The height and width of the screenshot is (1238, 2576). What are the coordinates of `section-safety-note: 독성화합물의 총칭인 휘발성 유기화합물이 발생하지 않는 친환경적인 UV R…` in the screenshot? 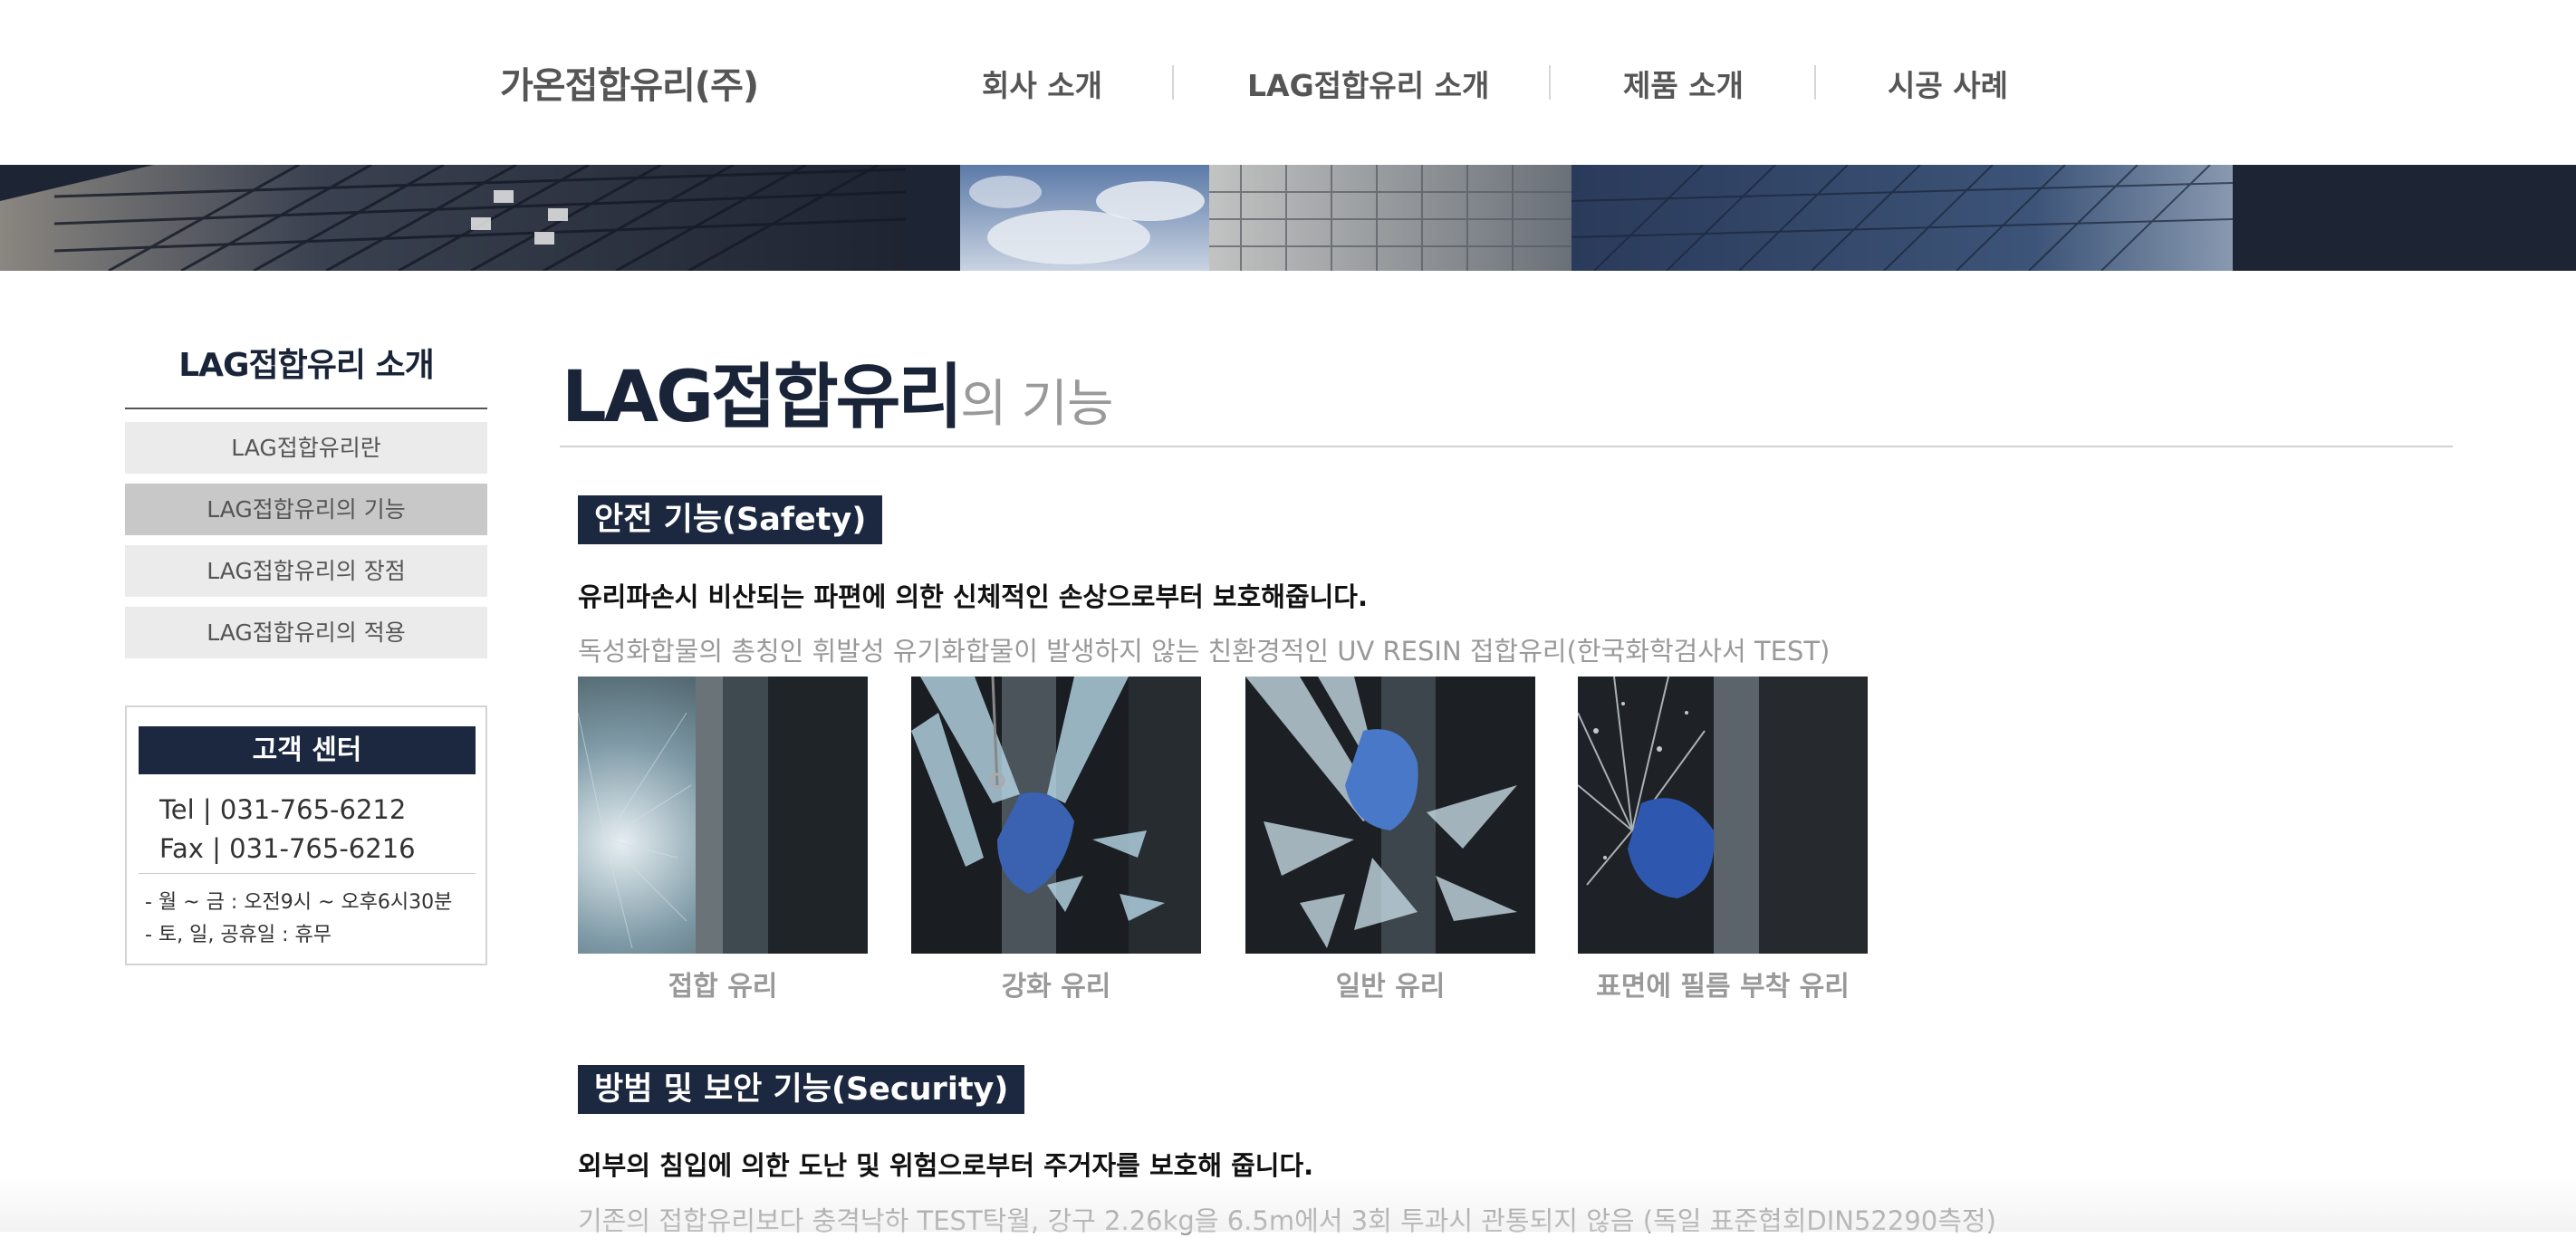 It's located at (1204, 651).